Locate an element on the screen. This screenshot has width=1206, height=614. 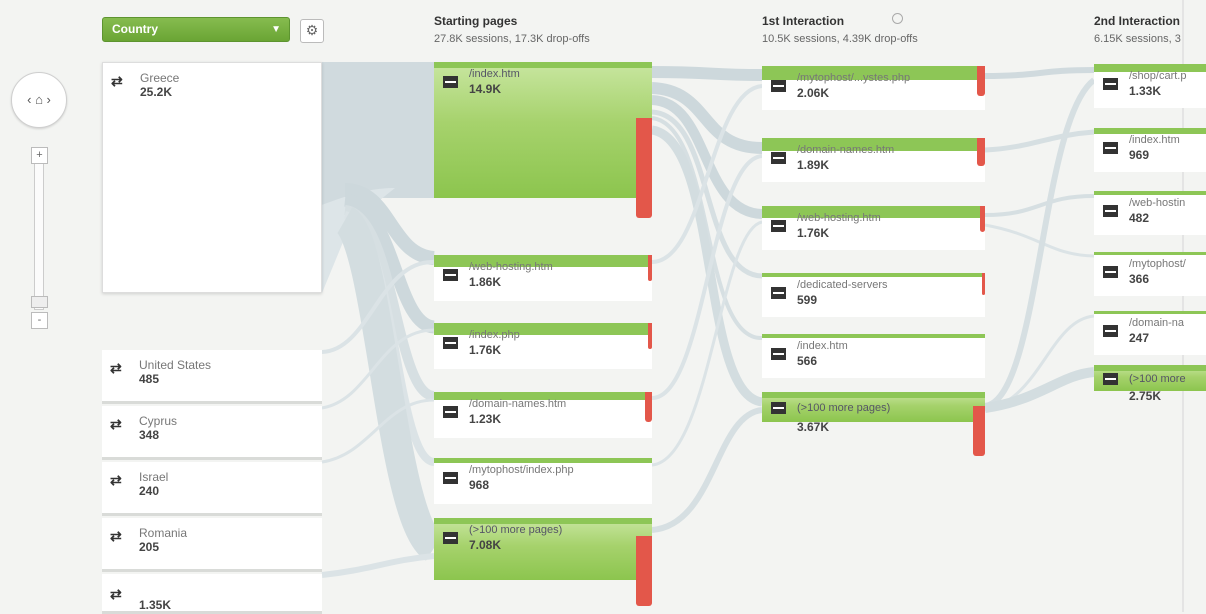
zoom-handle is located at coordinates (39, 302).